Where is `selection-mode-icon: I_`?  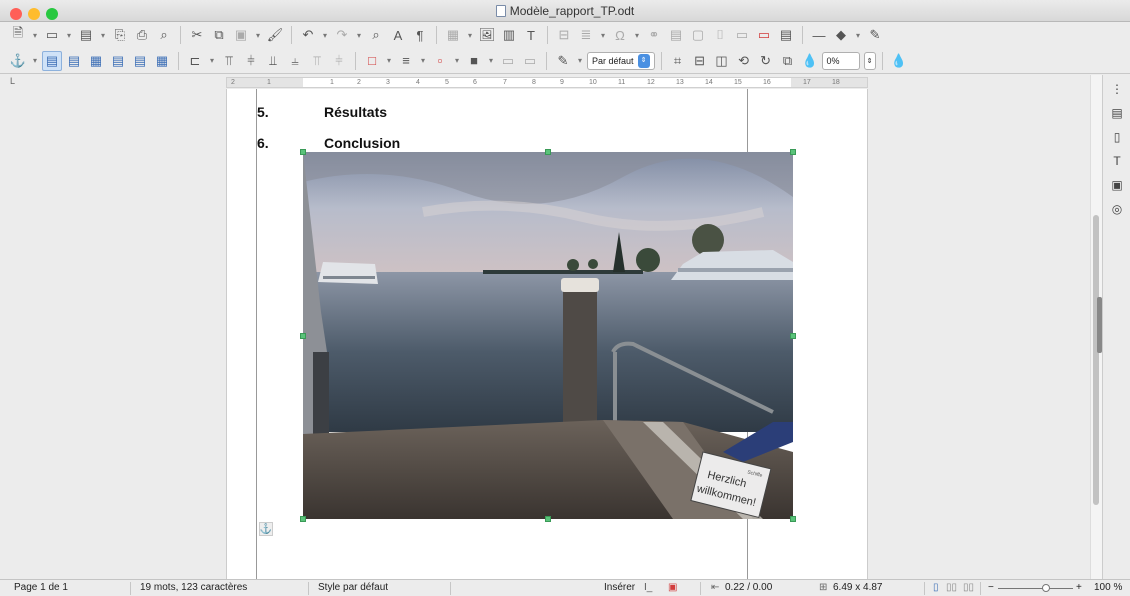 selection-mode-icon: I_ is located at coordinates (648, 588).